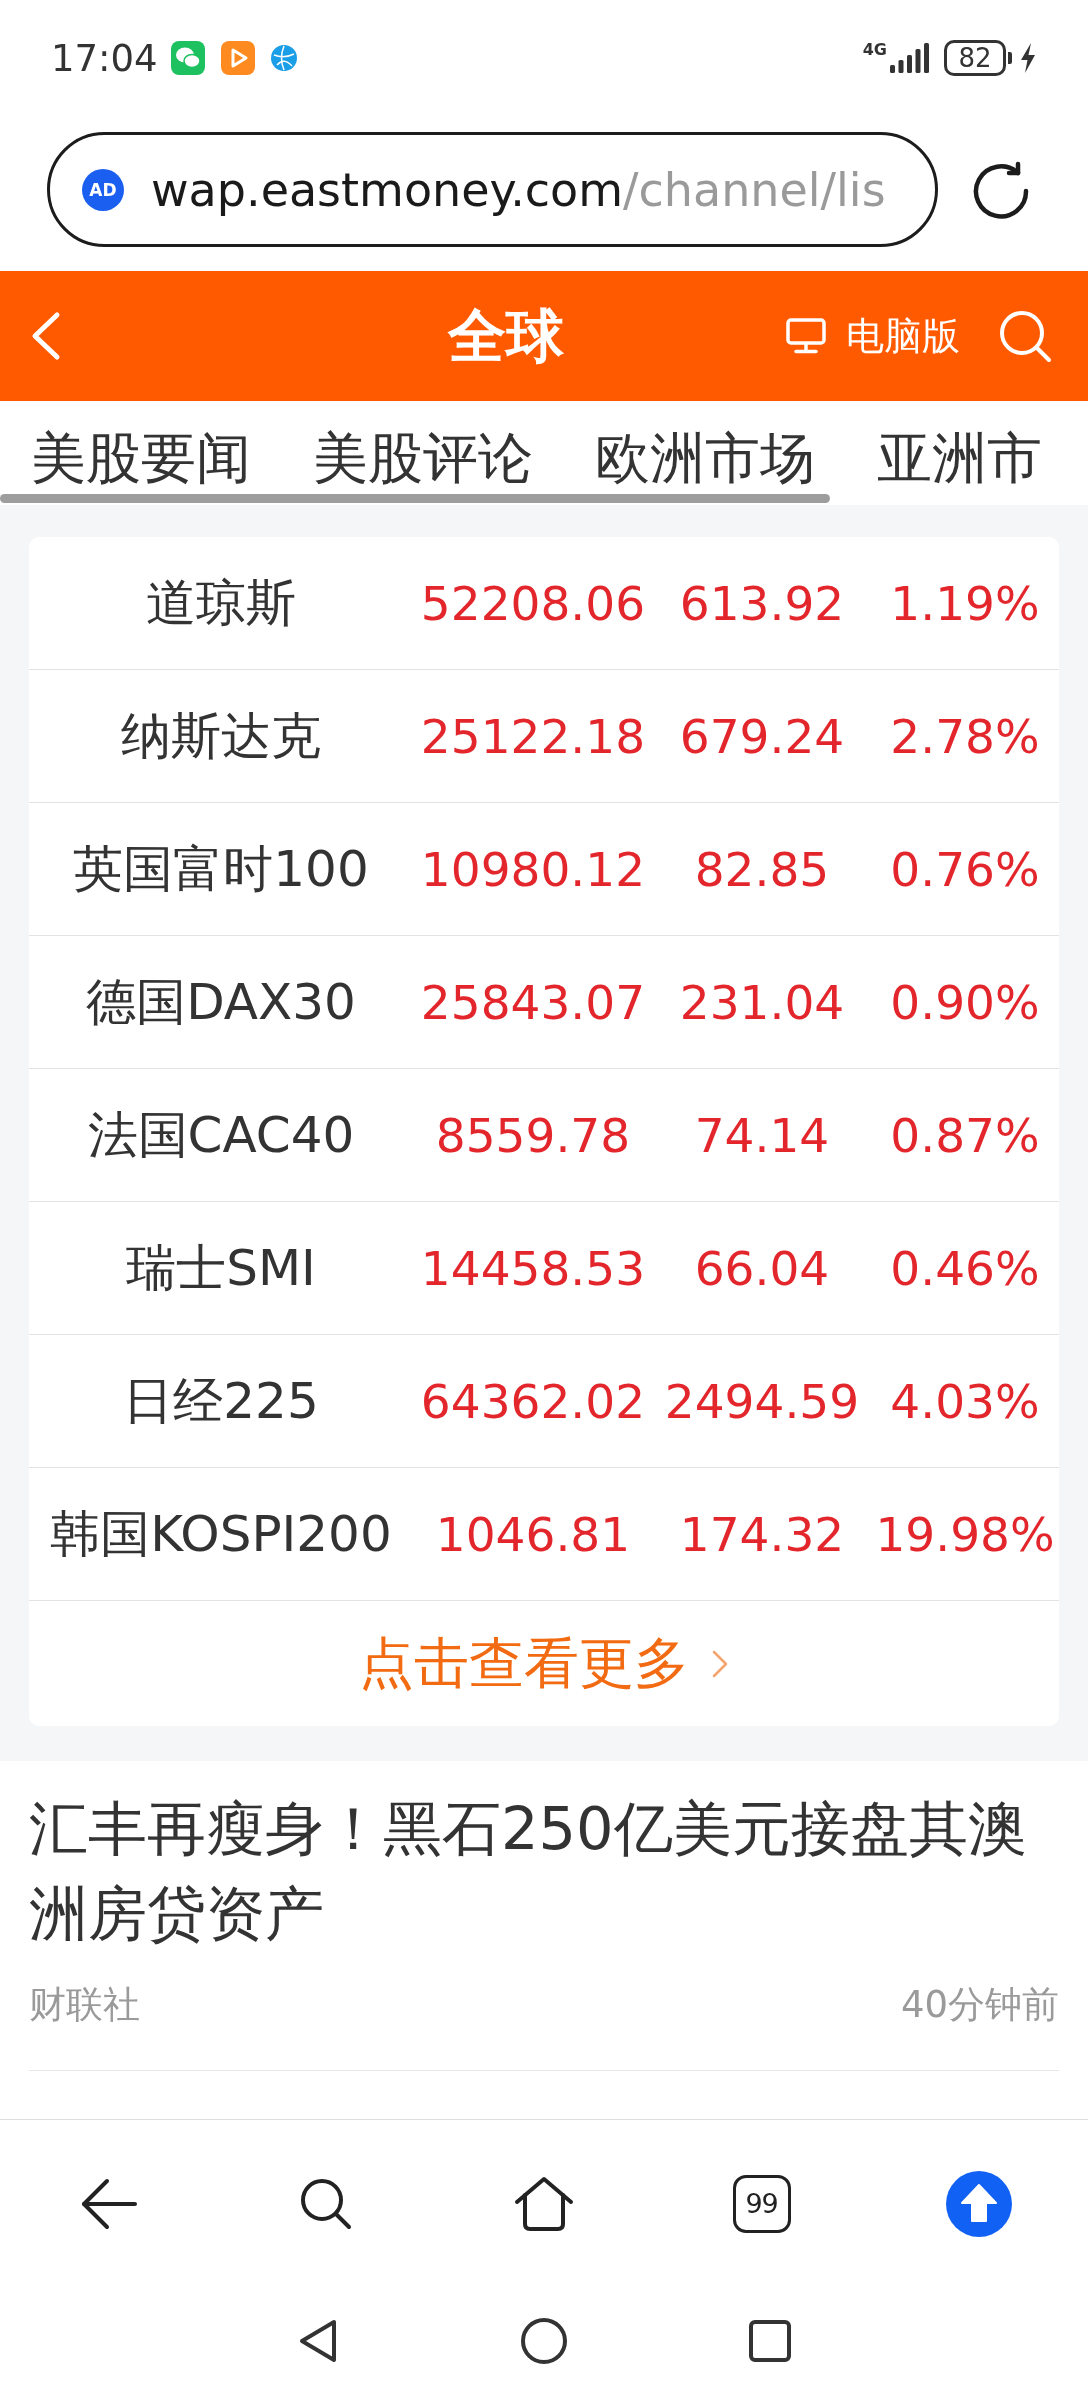  What do you see at coordinates (762, 1534) in the screenshot?
I see `index-change: 174.32` at bounding box center [762, 1534].